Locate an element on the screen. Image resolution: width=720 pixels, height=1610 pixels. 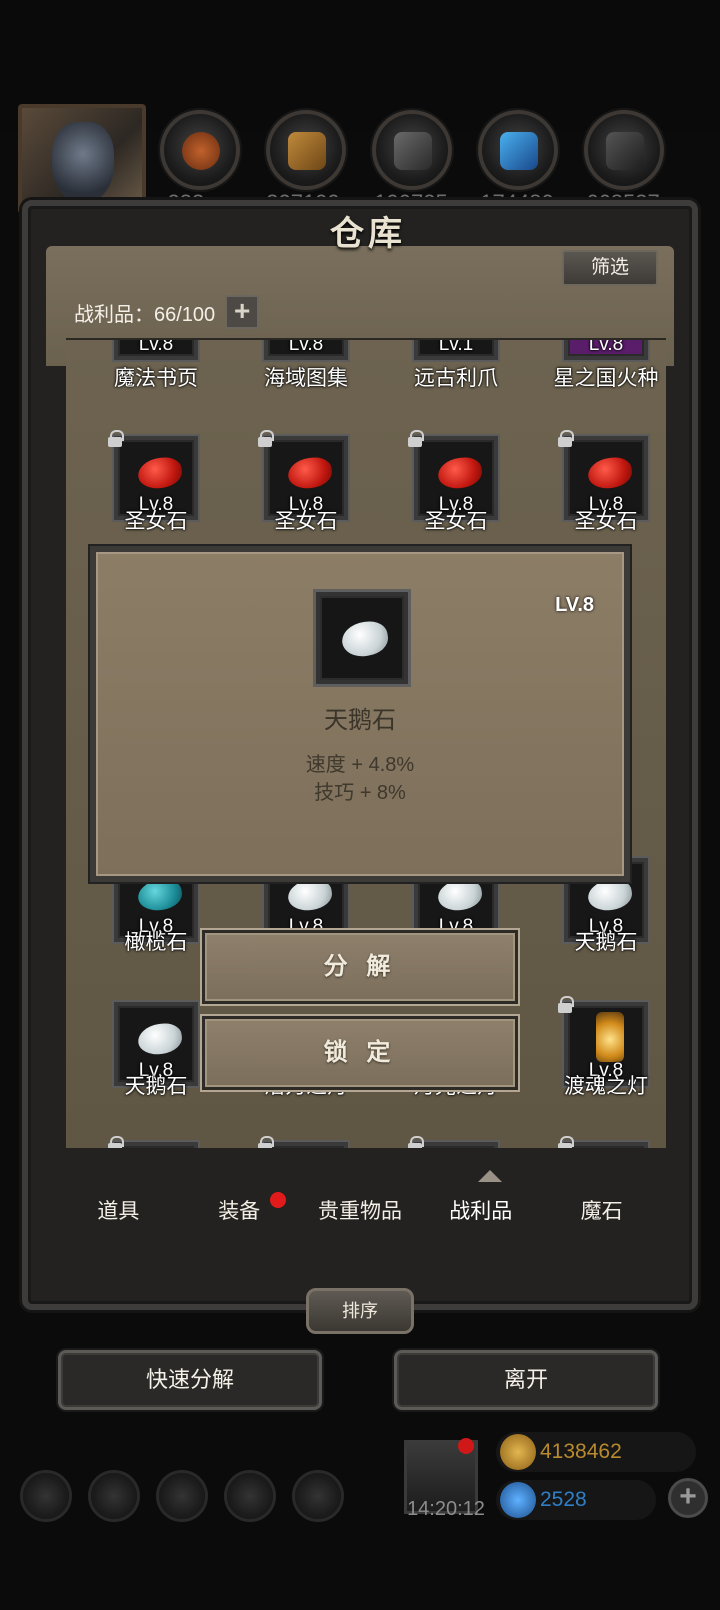
lantern-icon is located at coordinates (610, 1037).